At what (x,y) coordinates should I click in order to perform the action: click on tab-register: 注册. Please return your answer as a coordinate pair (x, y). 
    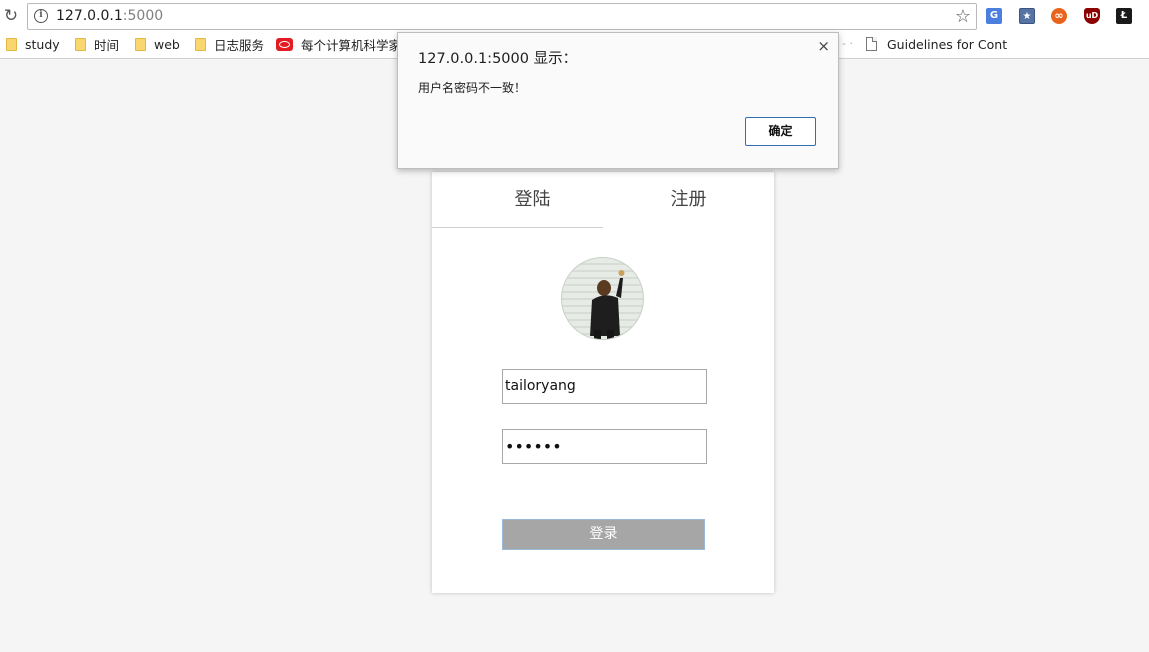
    Looking at the image, I should click on (688, 200).